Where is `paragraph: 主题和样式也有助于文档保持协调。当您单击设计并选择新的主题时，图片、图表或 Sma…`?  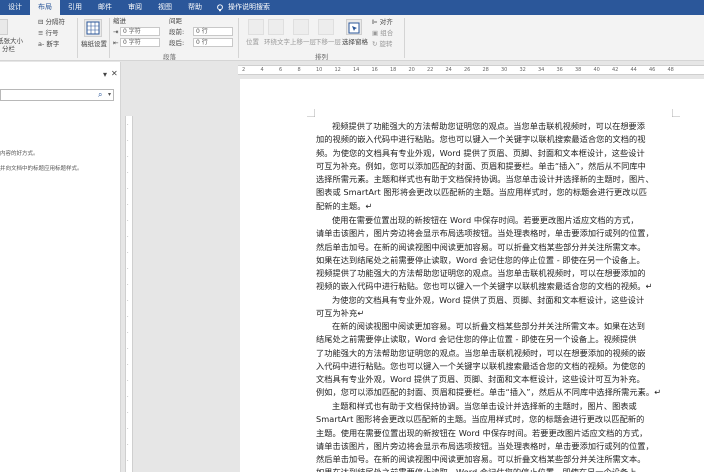 paragraph: 主题和样式也有助于文档保持协调。当您单击设计并选择新的主题时，图片、图表或 Sma… is located at coordinates (495, 436).